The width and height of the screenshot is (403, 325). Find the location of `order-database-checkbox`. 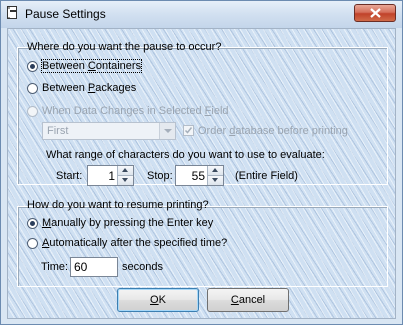

order-database-checkbox is located at coordinates (188, 130).